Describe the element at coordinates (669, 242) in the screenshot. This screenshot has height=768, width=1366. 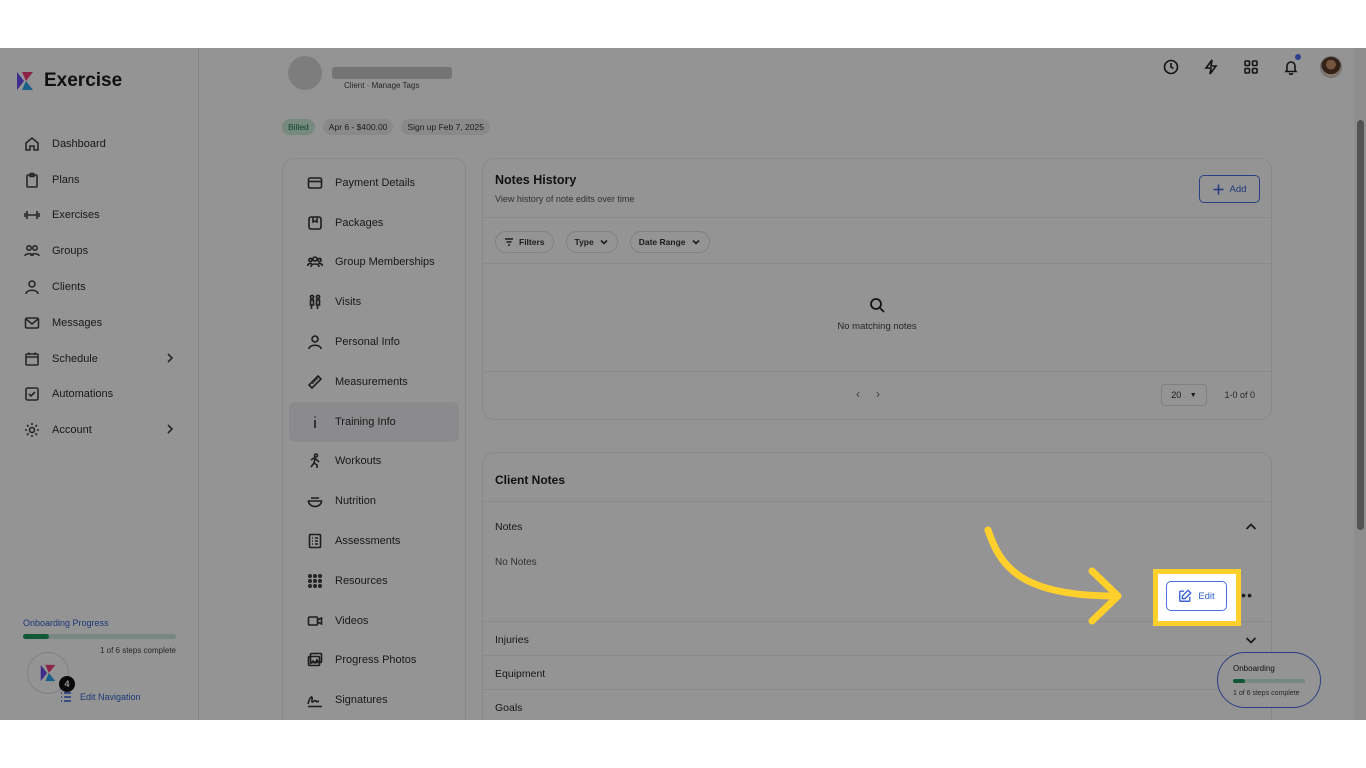
I see `date-range-dropdown: Date Range` at that location.